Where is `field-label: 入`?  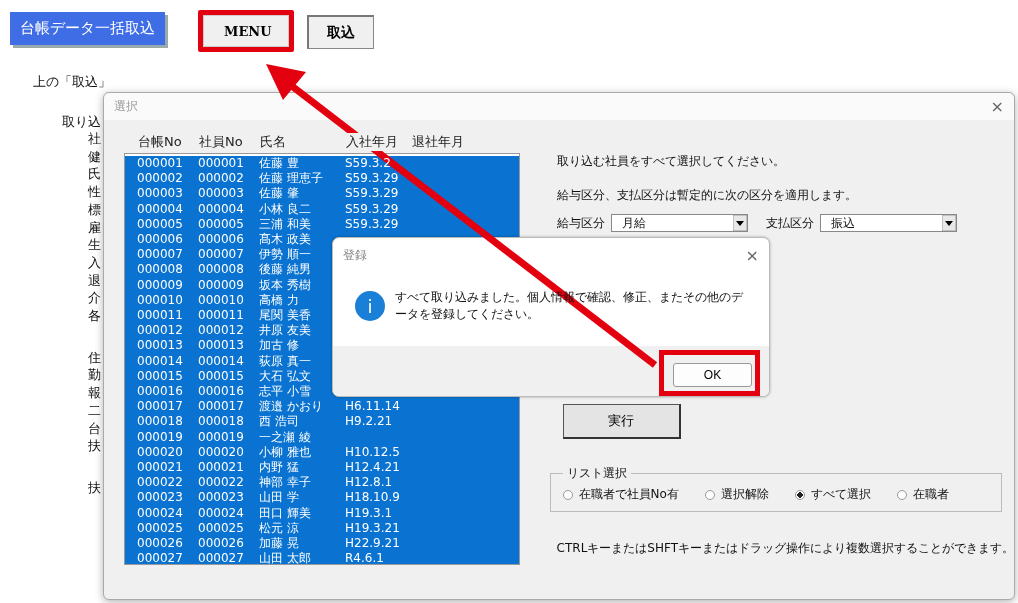
field-label: 入 is located at coordinates (95, 262).